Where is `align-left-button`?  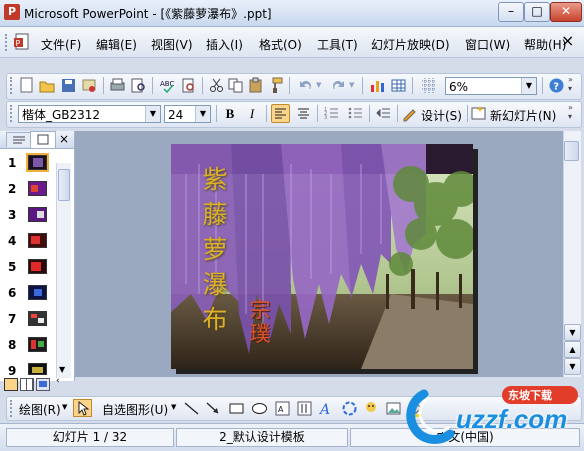
align-left-button is located at coordinates (280, 113).